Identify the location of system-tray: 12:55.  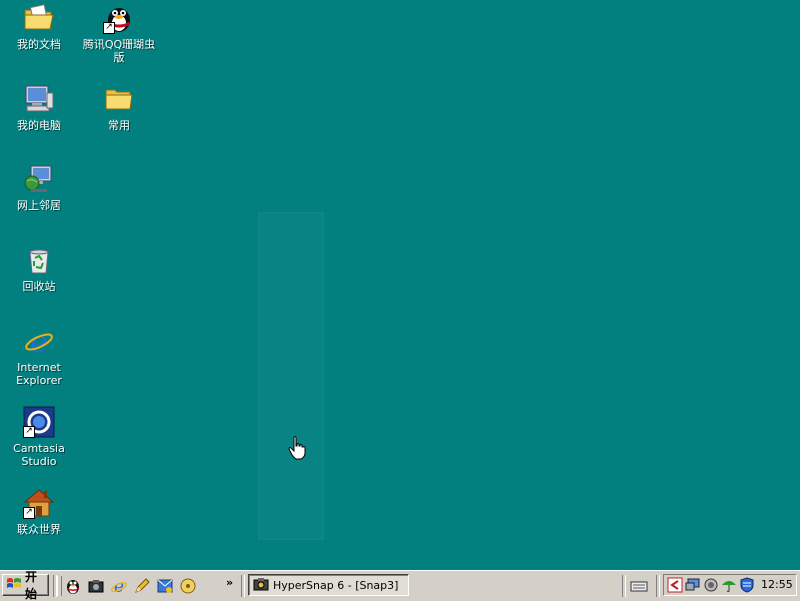
(730, 585).